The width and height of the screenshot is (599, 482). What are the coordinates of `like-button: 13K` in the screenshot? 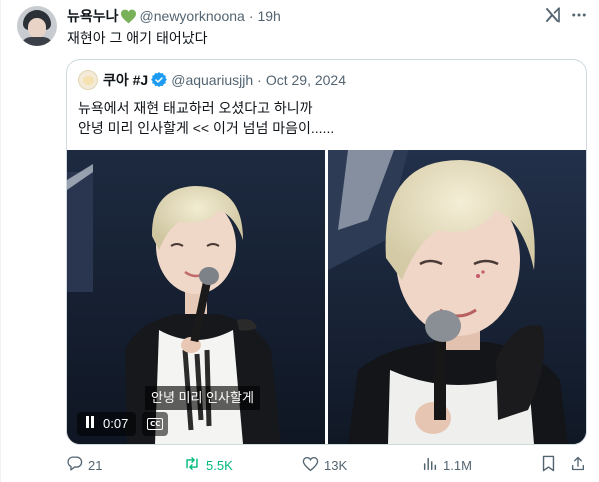 It's located at (324, 465).